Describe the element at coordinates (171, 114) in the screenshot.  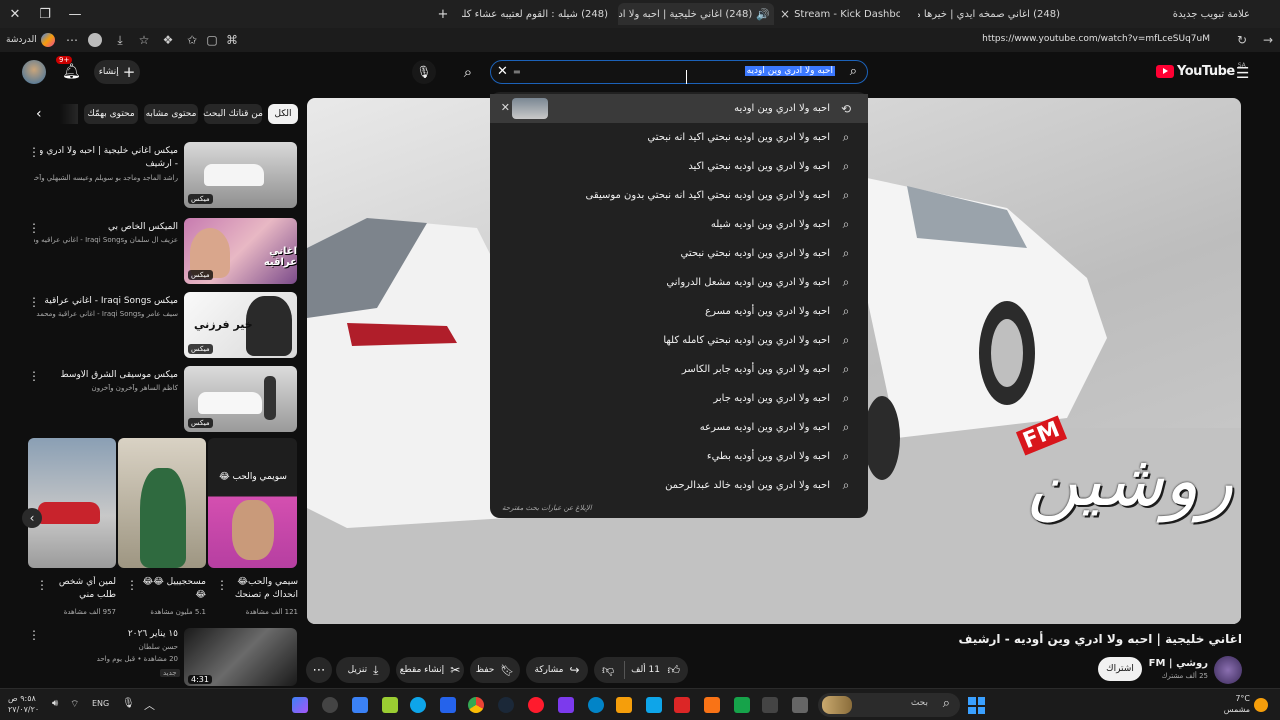
I see `chip-related: محتوى مشابه` at that location.